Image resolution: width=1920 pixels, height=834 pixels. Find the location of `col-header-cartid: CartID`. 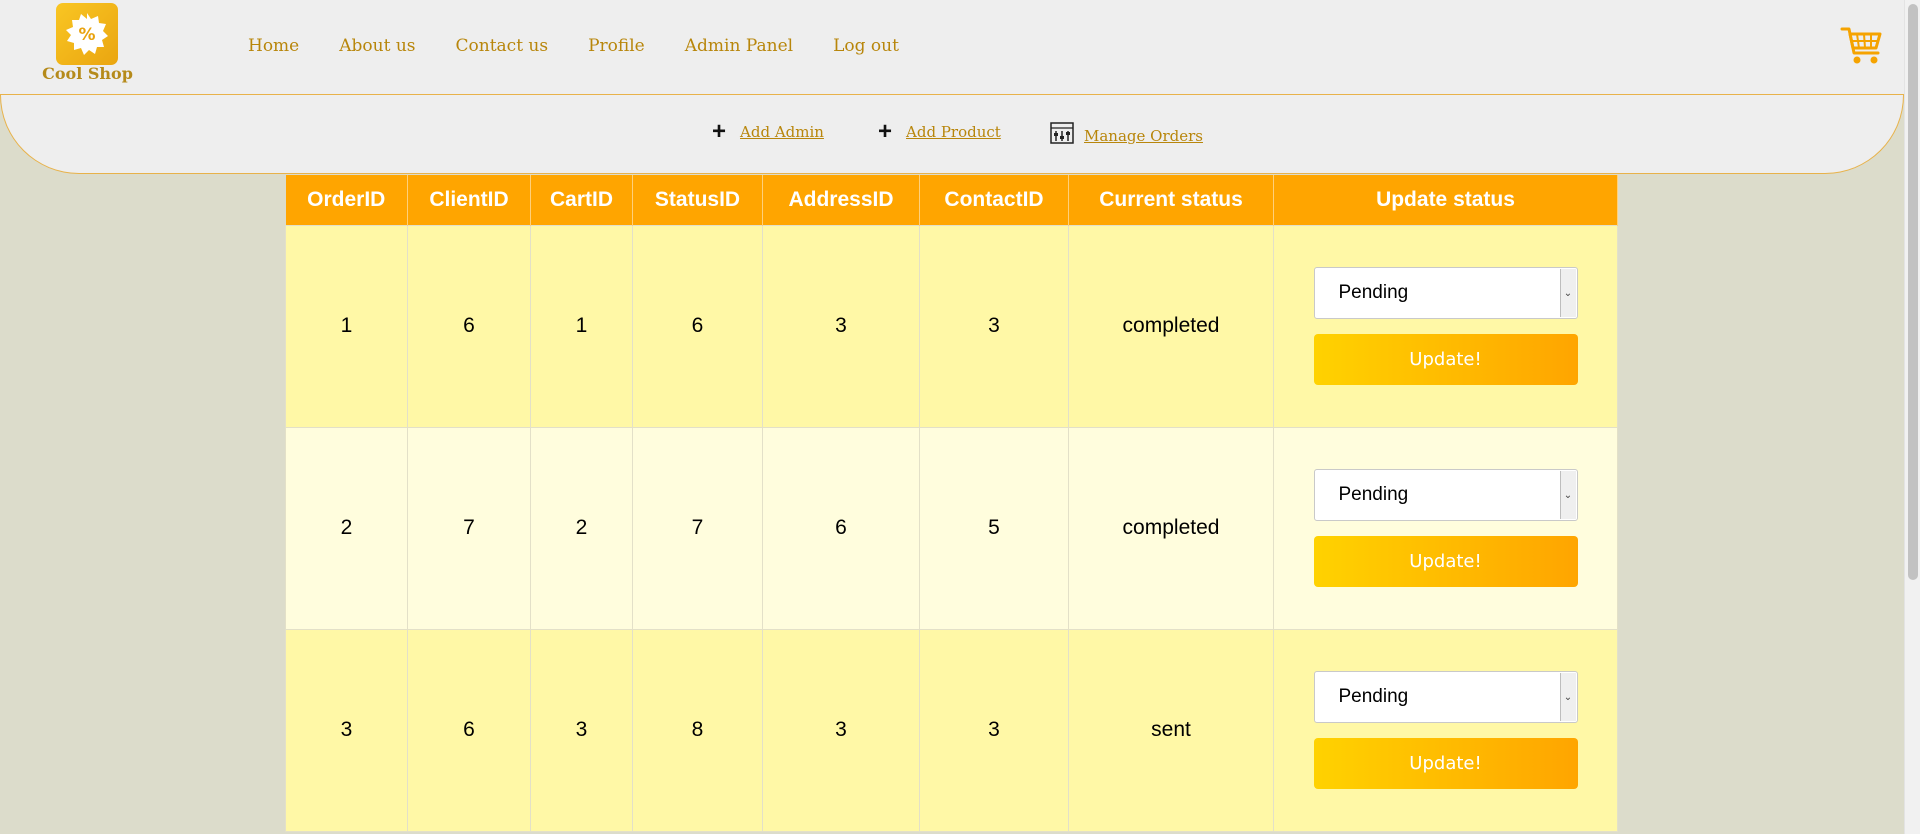

col-header-cartid: CartID is located at coordinates (581, 200).